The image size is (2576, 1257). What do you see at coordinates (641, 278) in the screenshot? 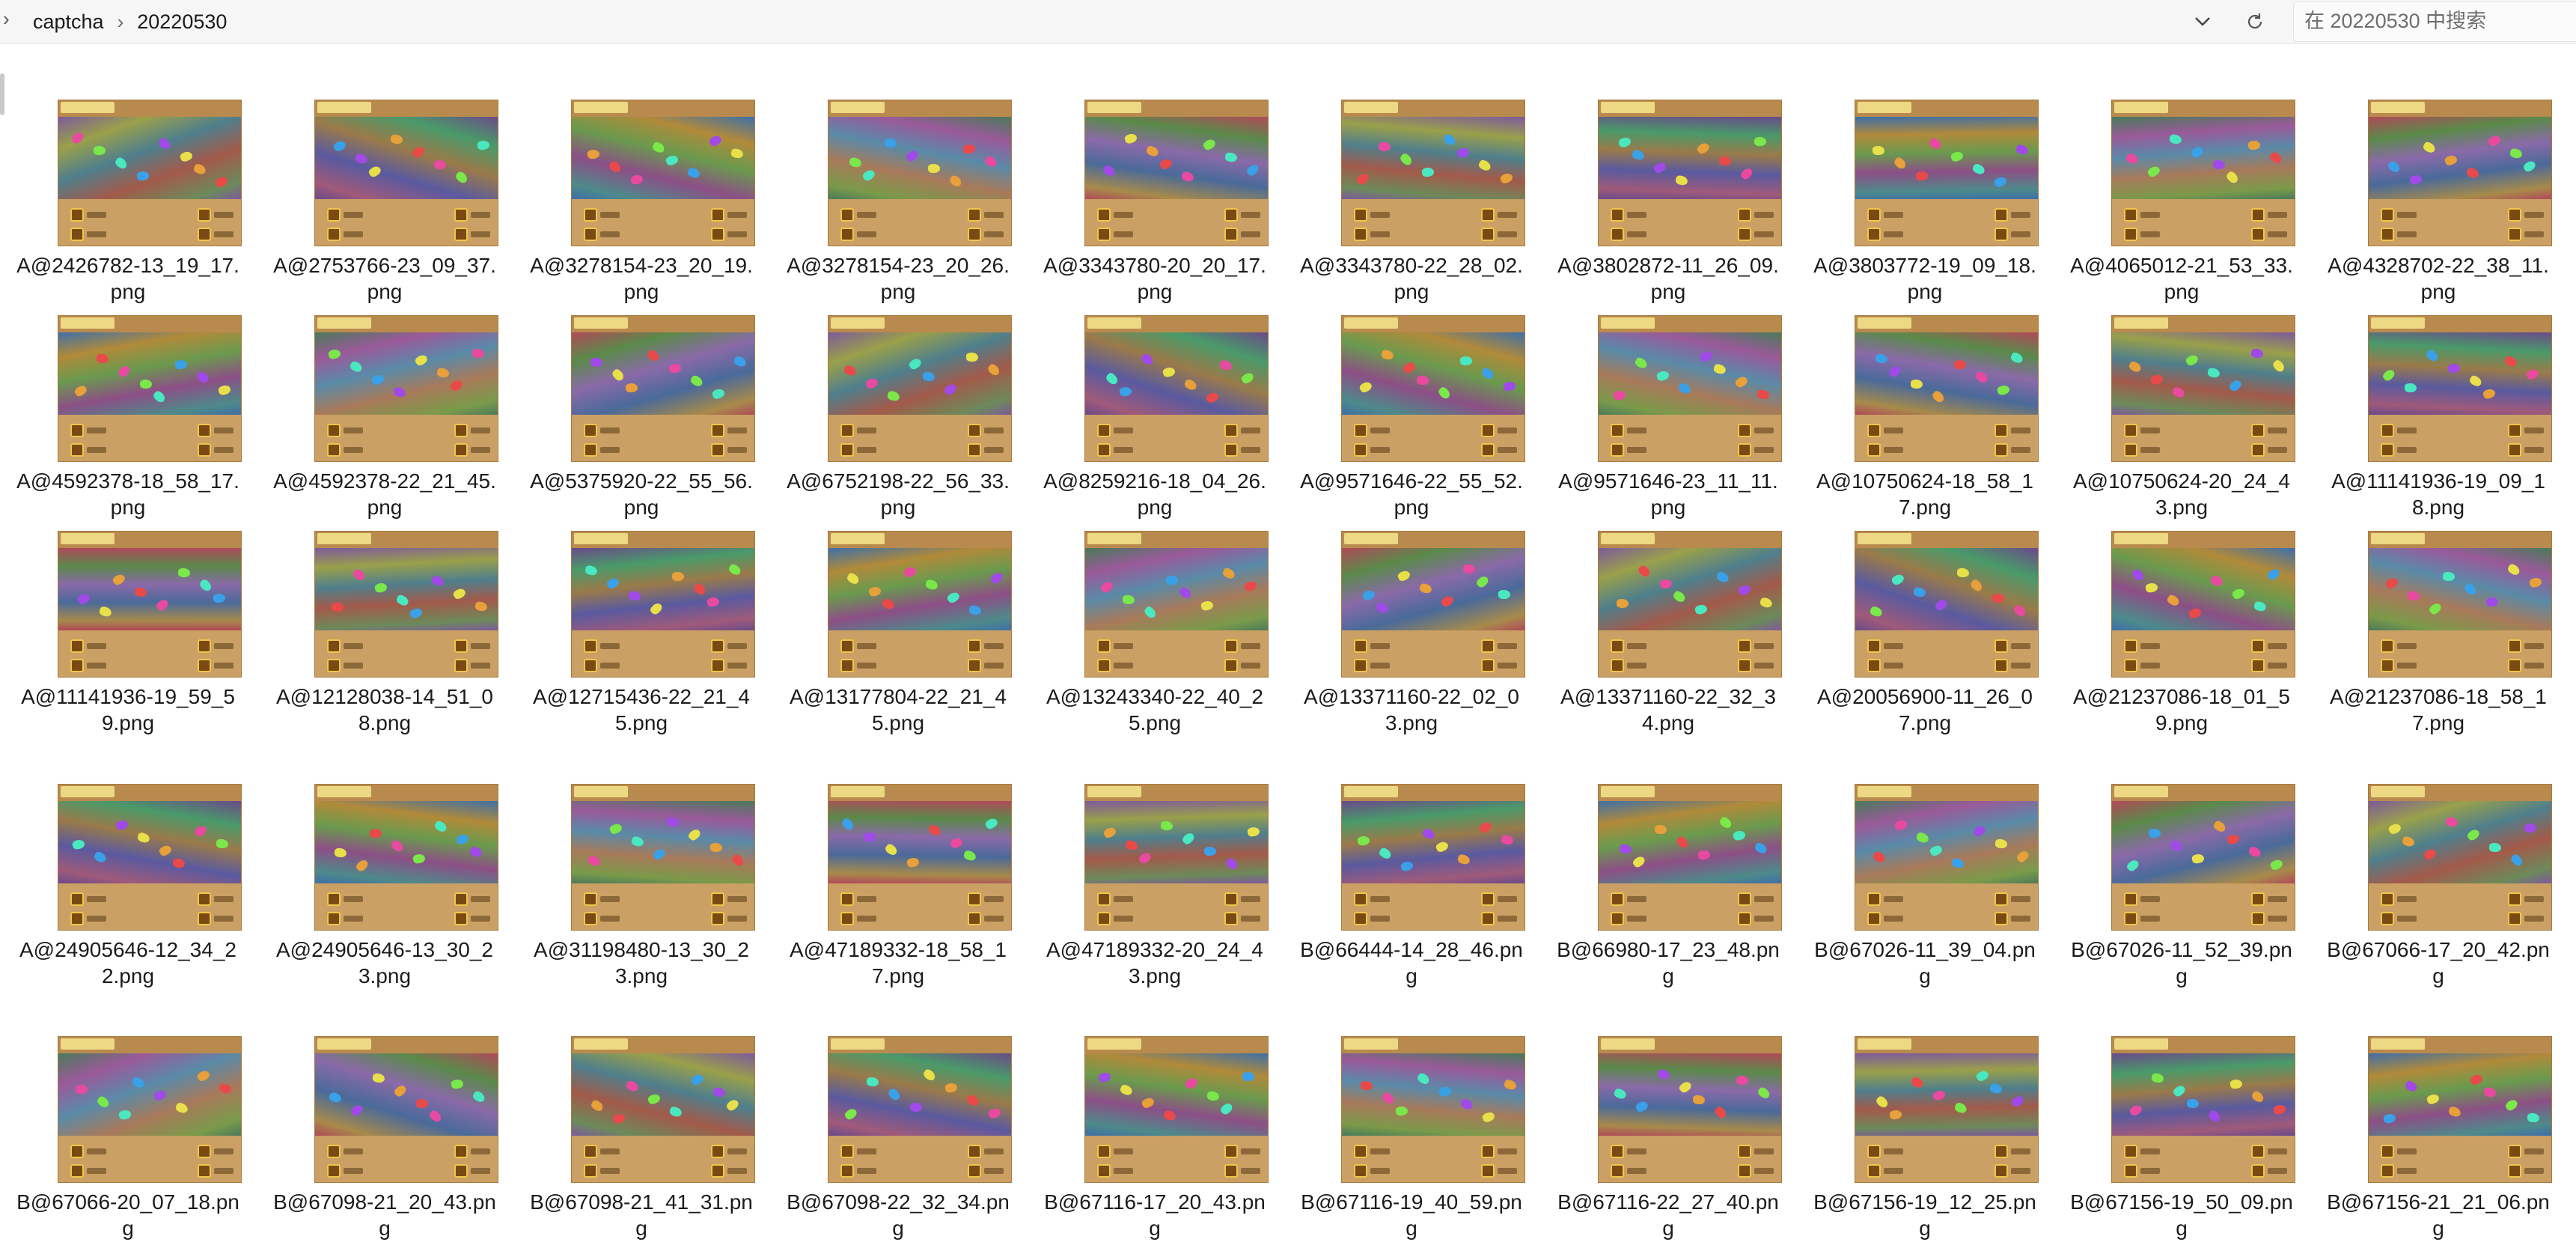
I see `file-name: A@3278154-23_20_19. png` at bounding box center [641, 278].